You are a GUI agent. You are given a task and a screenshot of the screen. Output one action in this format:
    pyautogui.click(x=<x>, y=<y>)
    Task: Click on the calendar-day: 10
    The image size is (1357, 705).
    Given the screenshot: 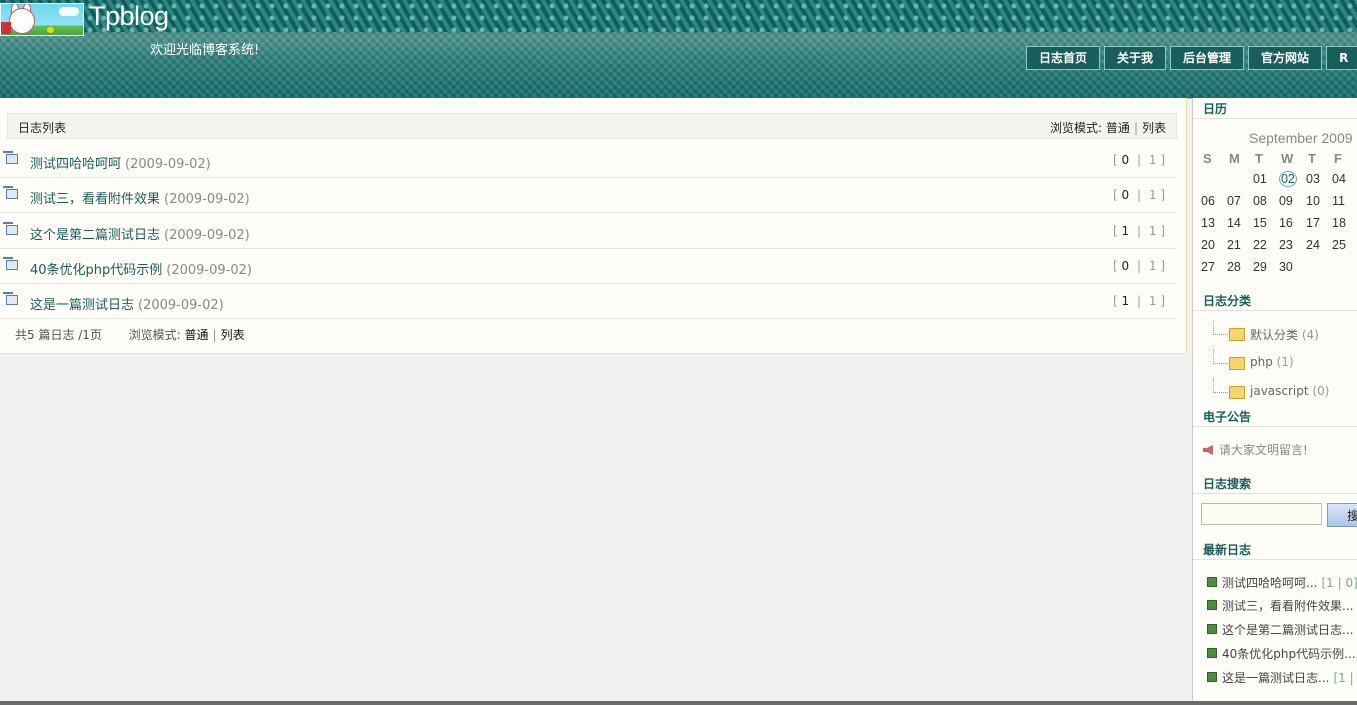 What is the action you would take?
    pyautogui.click(x=1313, y=201)
    